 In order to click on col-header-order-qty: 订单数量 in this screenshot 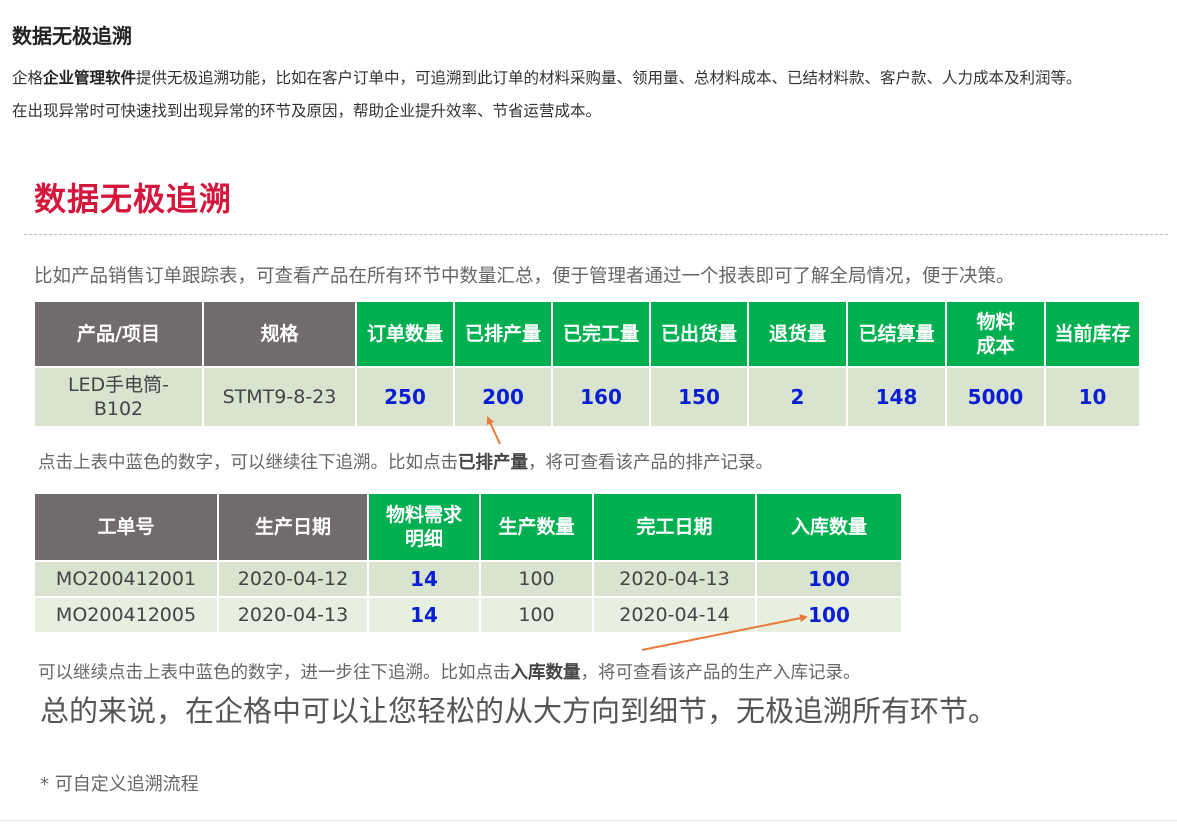, I will do `click(405, 334)`.